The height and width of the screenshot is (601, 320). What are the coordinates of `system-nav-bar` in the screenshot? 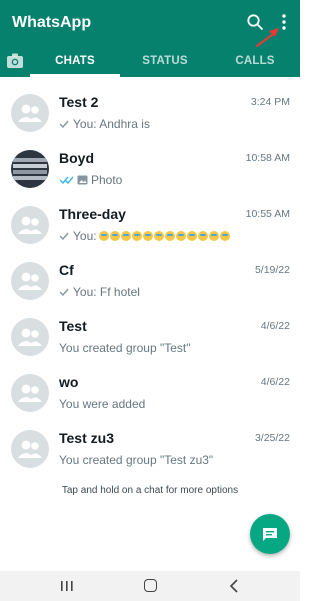 It's located at (150, 586).